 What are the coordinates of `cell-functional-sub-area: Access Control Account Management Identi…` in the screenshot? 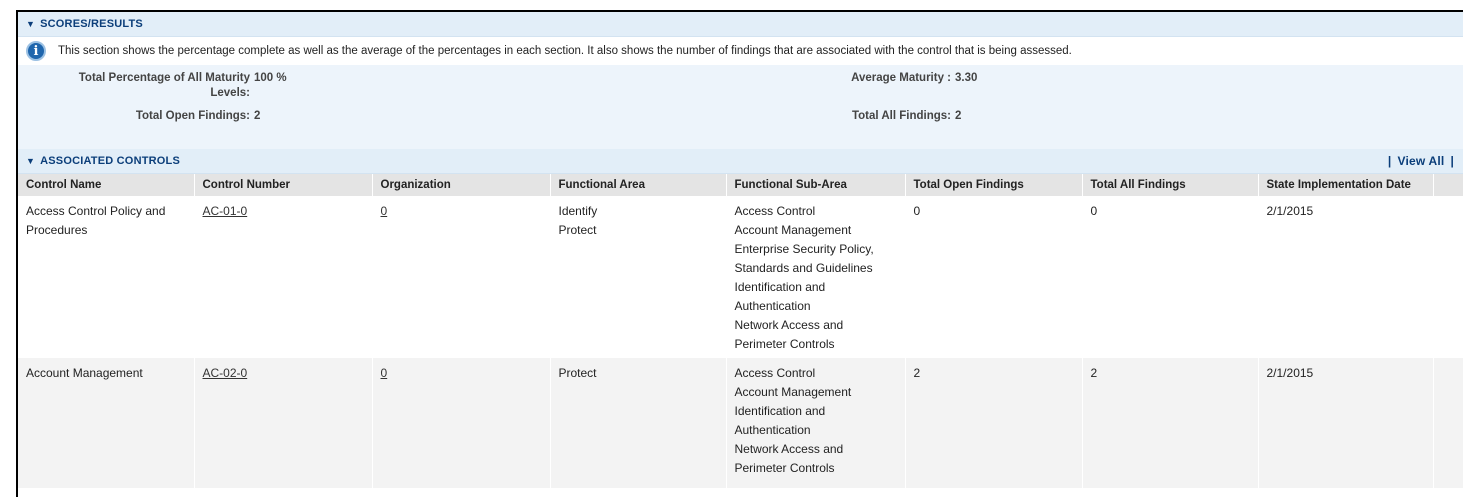 It's located at (816, 423).